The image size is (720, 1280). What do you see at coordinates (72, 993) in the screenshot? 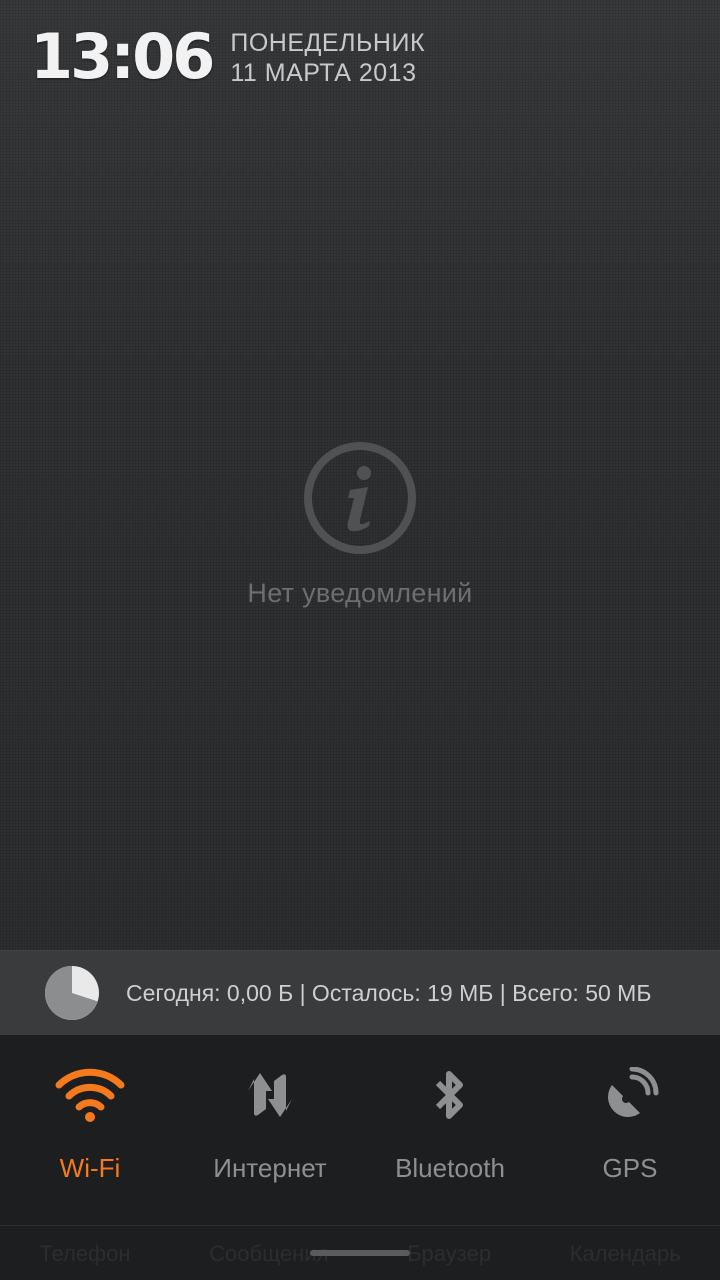
I see `pie-chart-icon` at bounding box center [72, 993].